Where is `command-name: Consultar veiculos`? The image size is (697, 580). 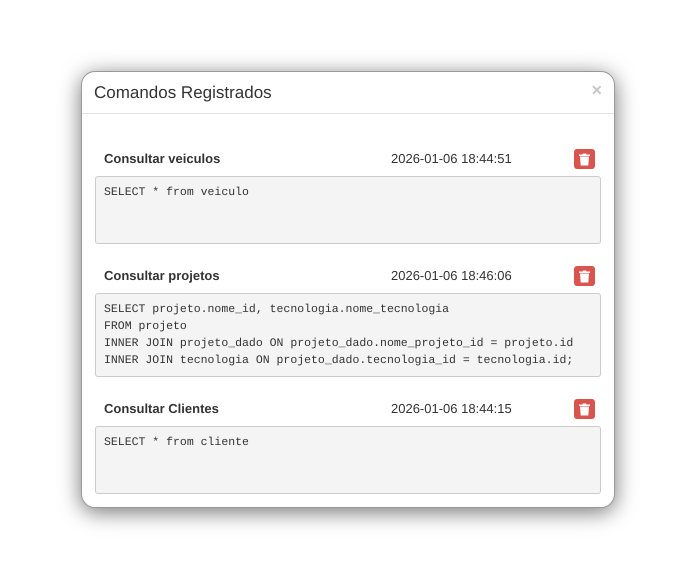
command-name: Consultar veiculos is located at coordinates (162, 159).